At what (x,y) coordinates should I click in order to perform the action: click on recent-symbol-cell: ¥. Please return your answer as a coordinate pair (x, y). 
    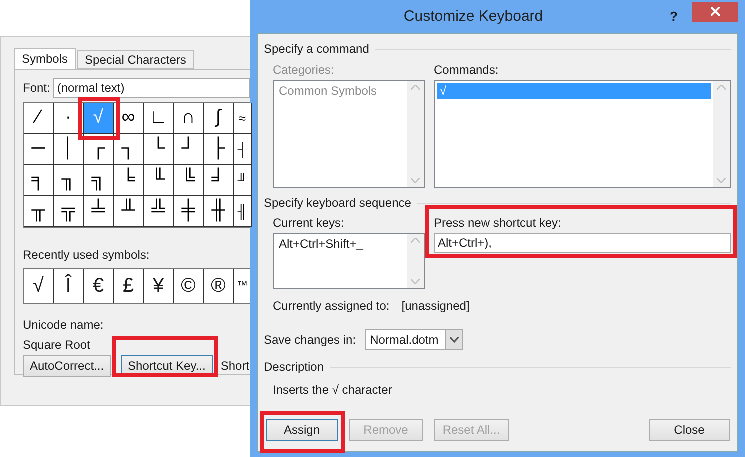
    Looking at the image, I should click on (159, 286).